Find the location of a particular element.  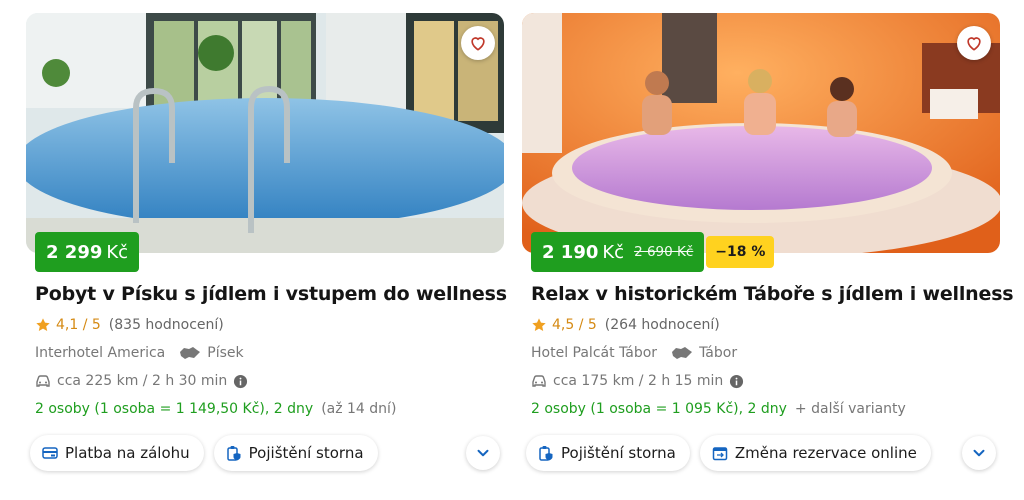

old-price: 2 690 Kč is located at coordinates (664, 252).